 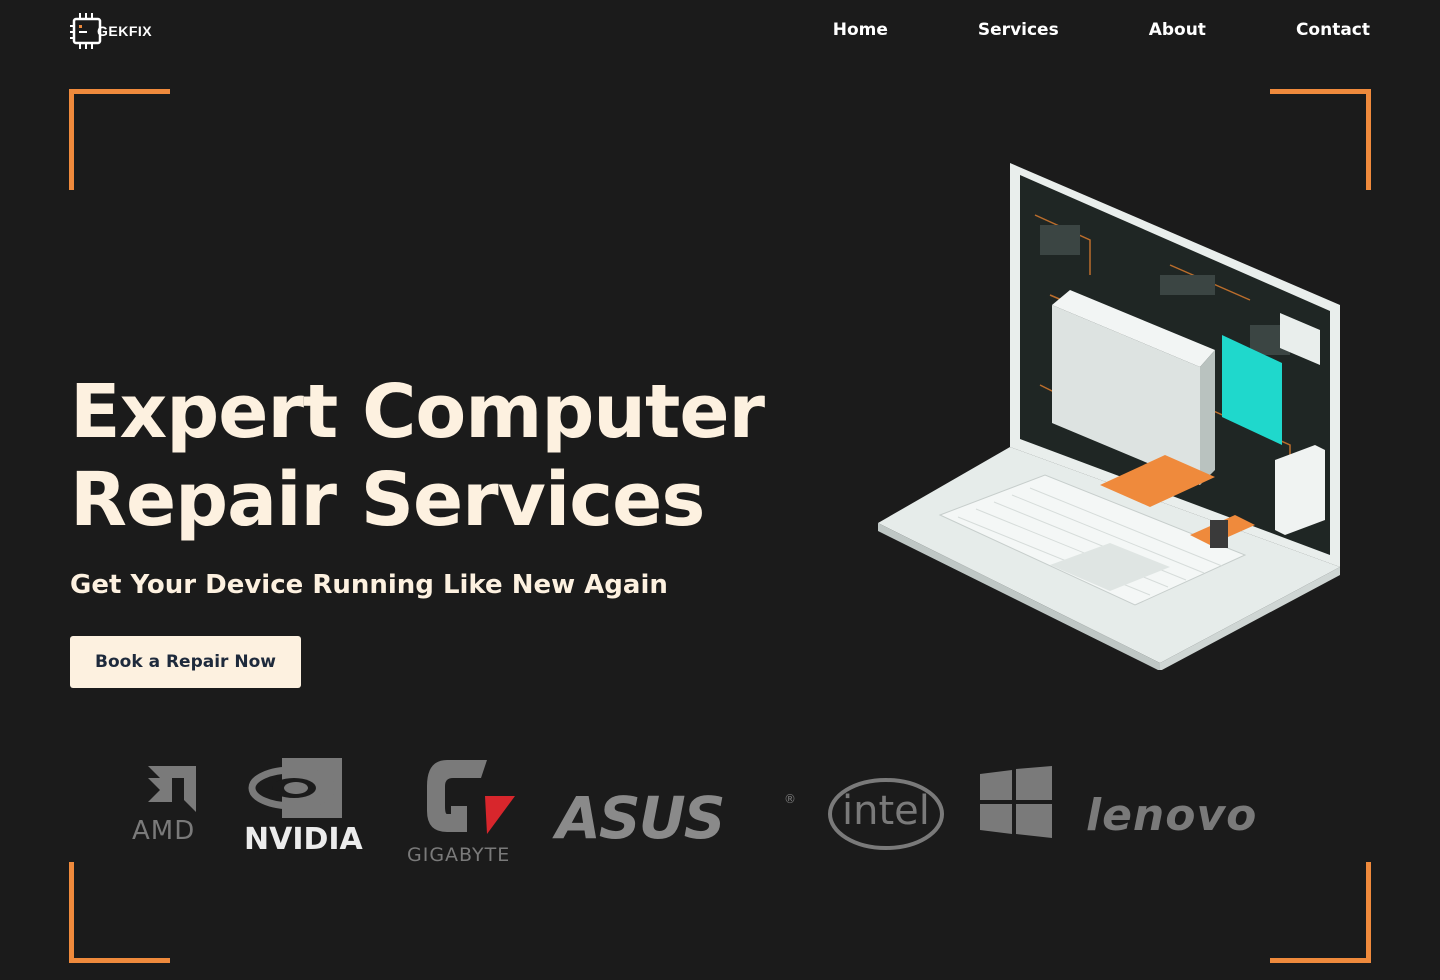 What do you see at coordinates (450, 456) in the screenshot?
I see `hero-title: Expert Computer Repair Services` at bounding box center [450, 456].